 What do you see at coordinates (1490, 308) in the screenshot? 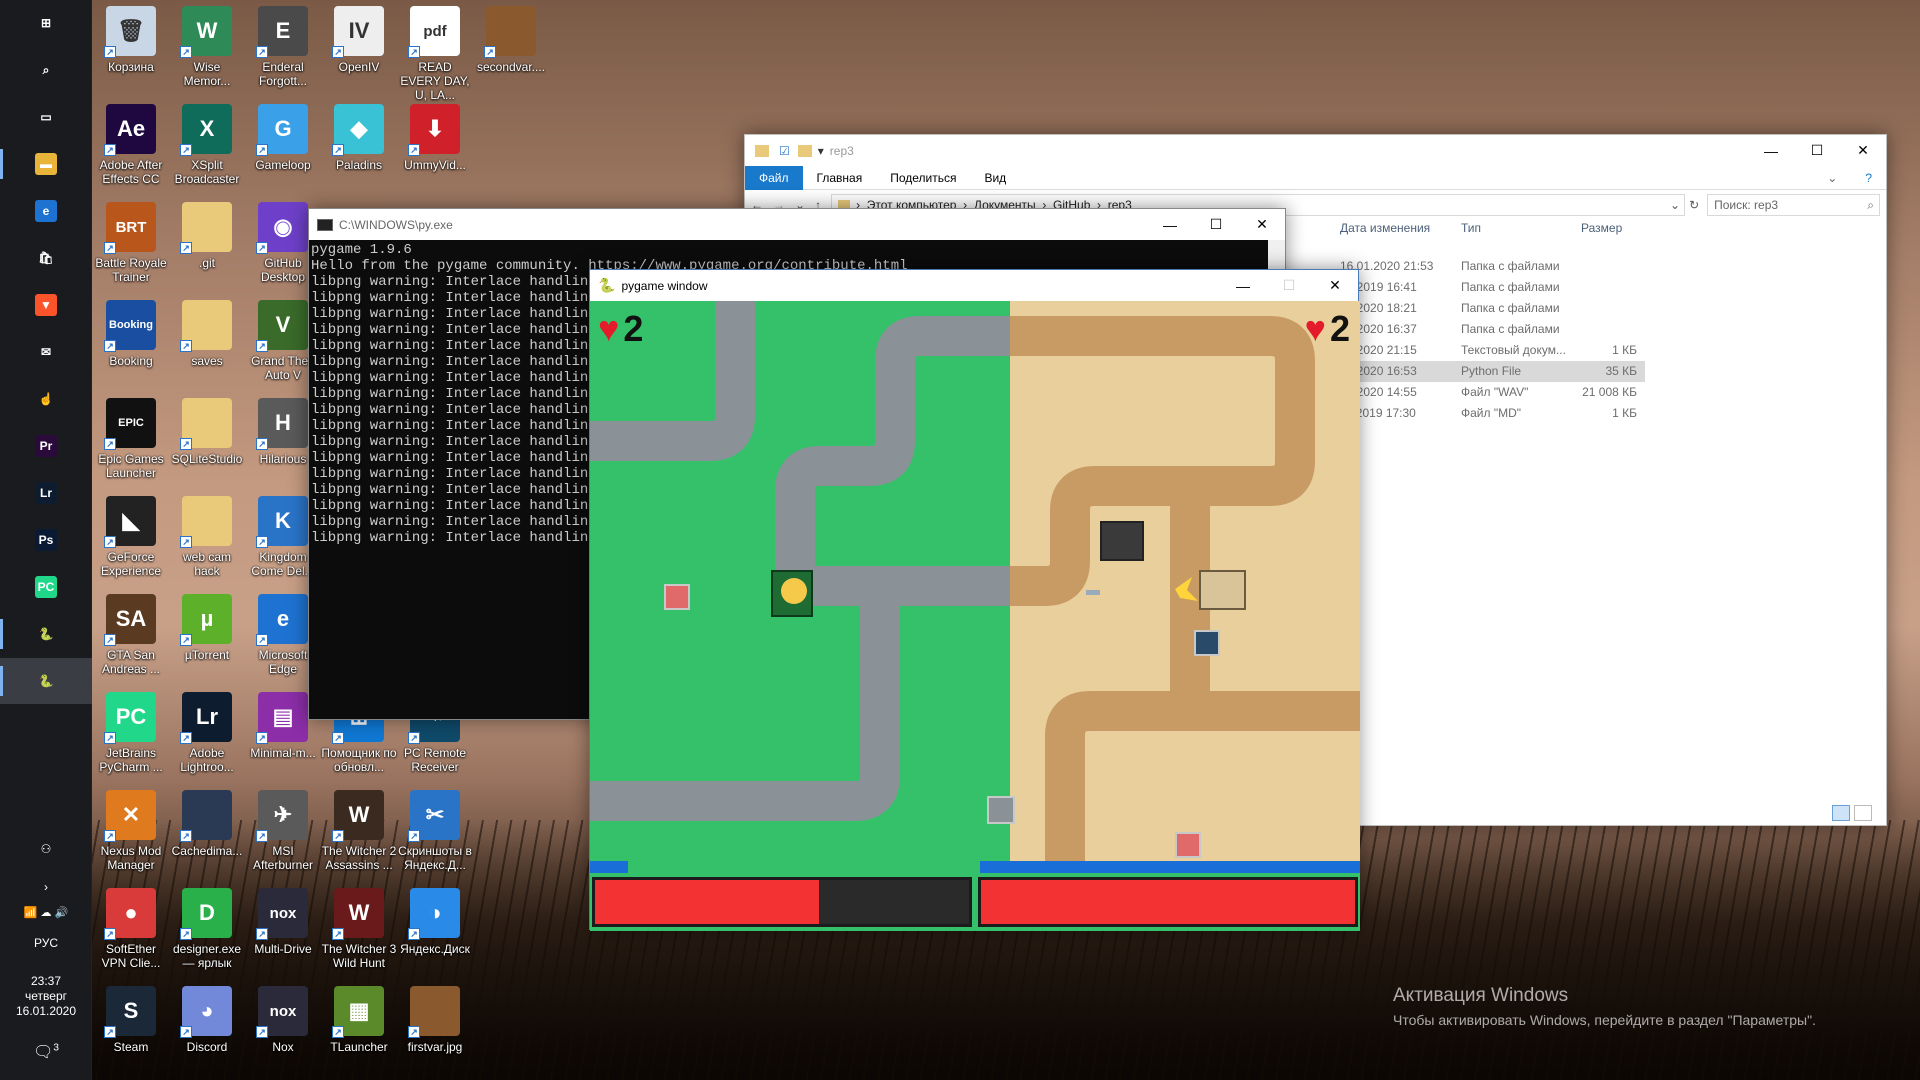
I see `file-row: 01.2020 18:21 Папка с файлами` at bounding box center [1490, 308].